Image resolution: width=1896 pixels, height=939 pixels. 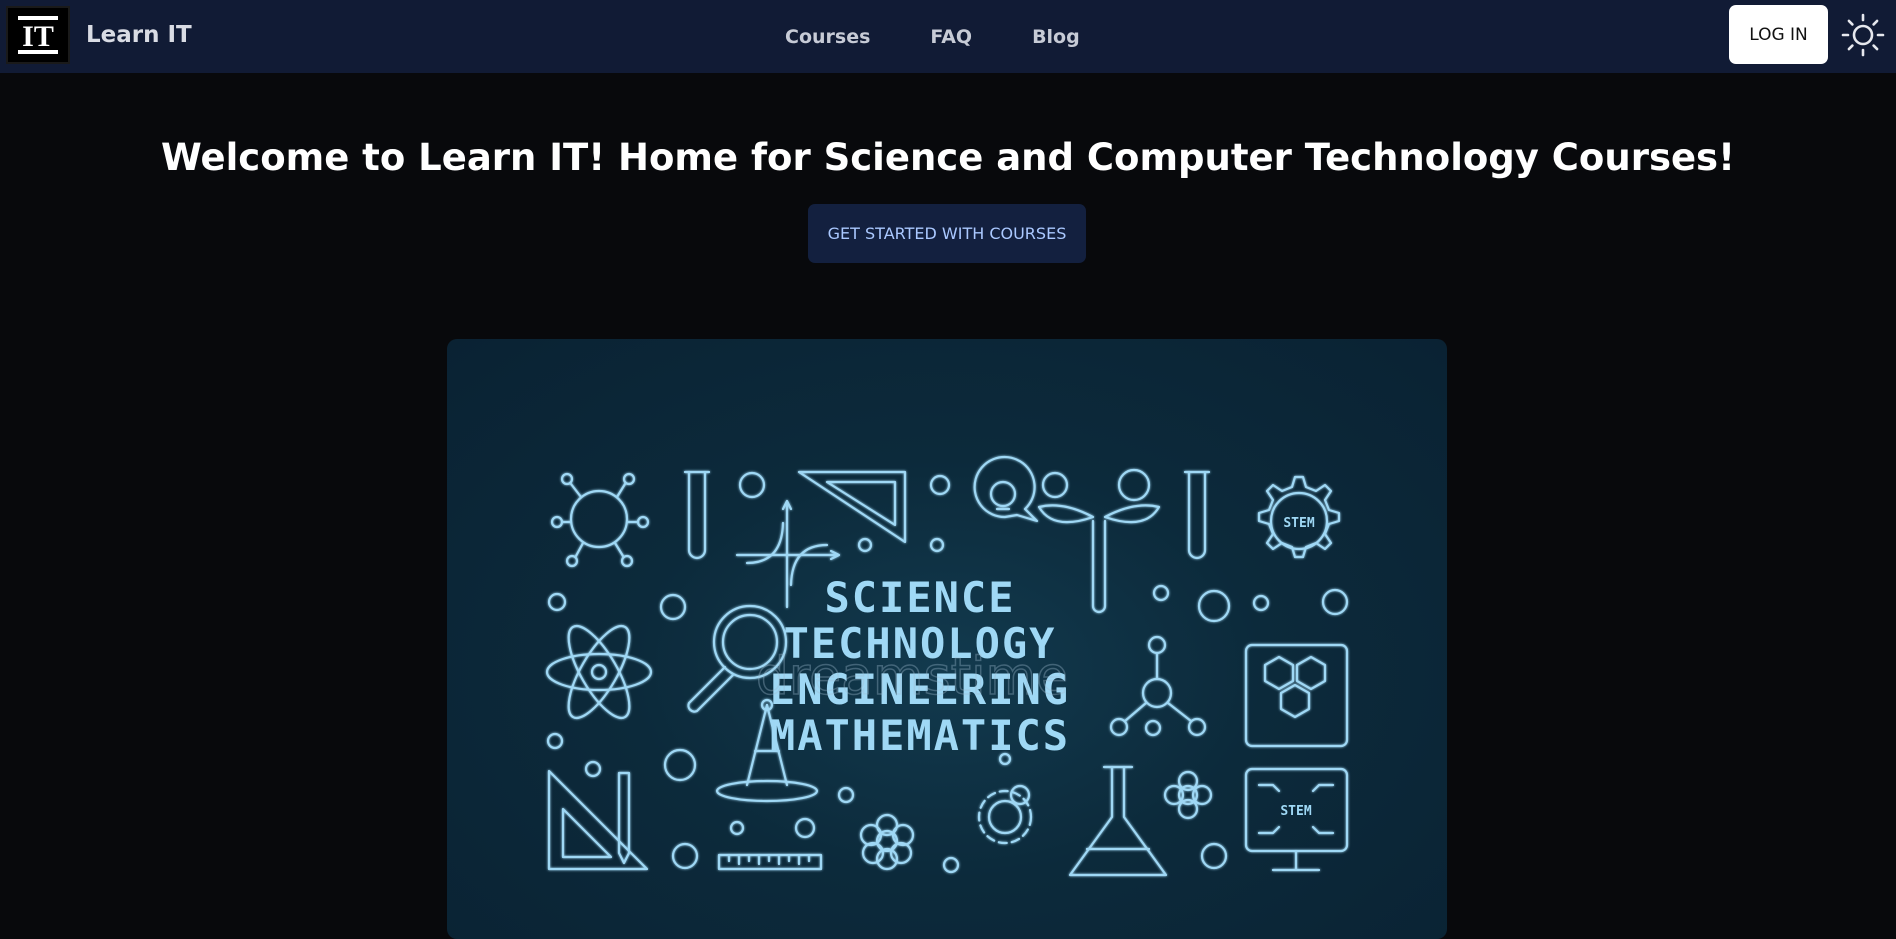 What do you see at coordinates (1188, 795) in the screenshot?
I see `flower-atom-icon` at bounding box center [1188, 795].